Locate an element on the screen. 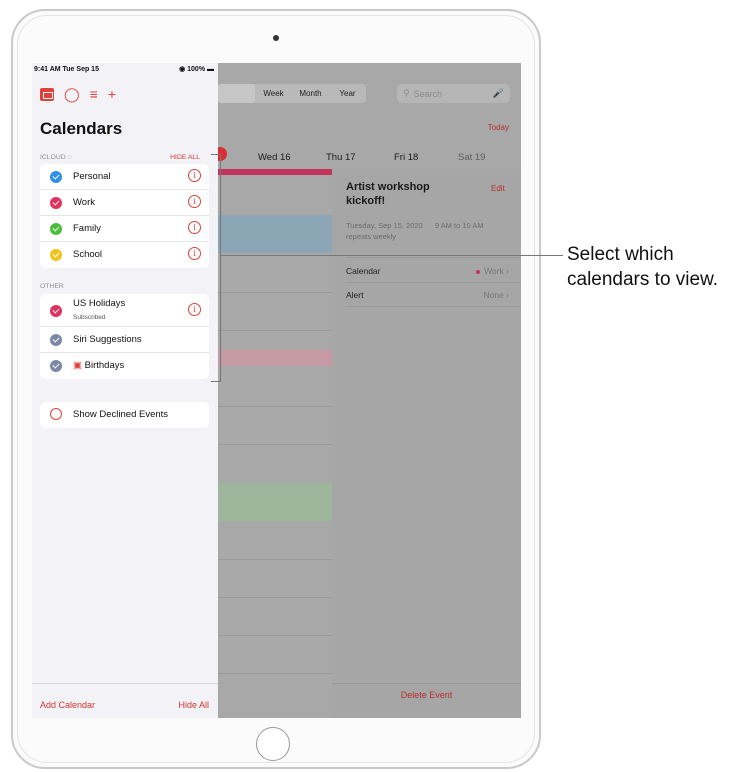  birthdays-label-text: Birthdays is located at coordinates (104, 365).